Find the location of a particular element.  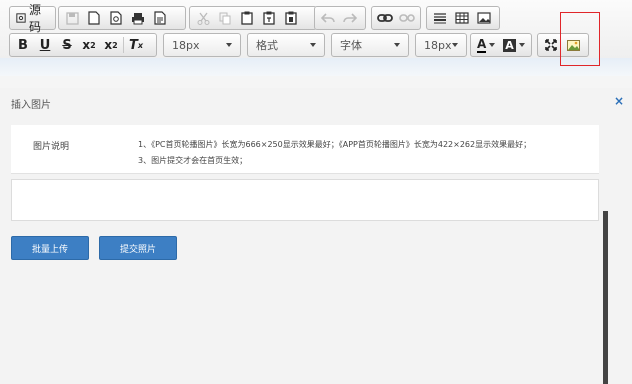

copy-button is located at coordinates (225, 18).